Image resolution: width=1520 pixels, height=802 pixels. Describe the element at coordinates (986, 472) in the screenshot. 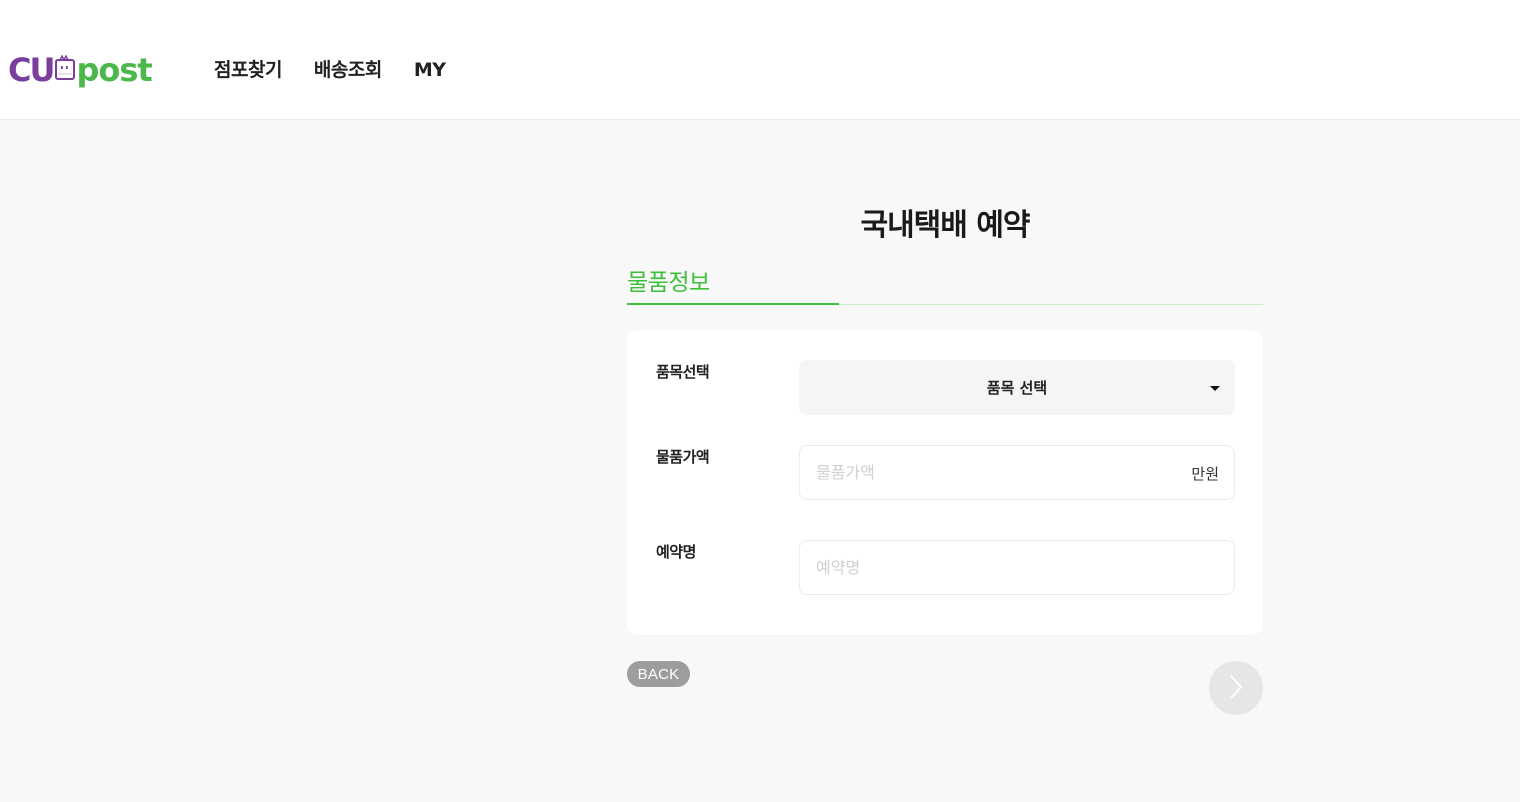

I see `item-value-input` at that location.